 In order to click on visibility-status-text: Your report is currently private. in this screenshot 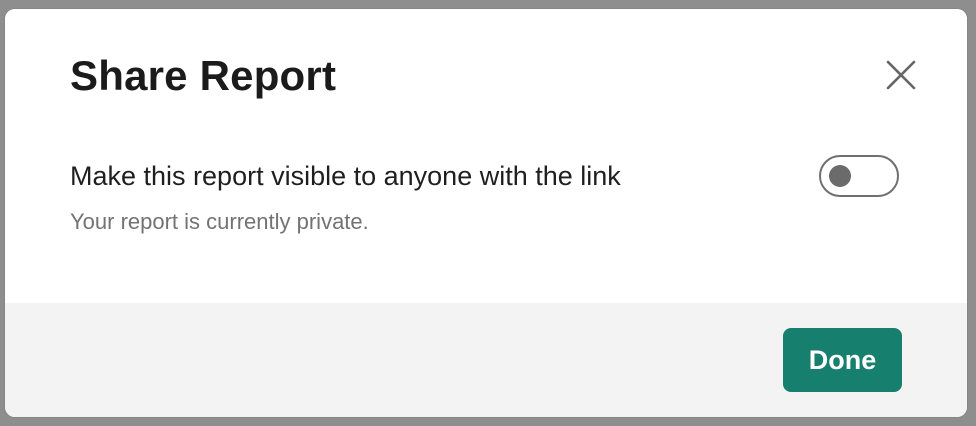, I will do `click(219, 221)`.